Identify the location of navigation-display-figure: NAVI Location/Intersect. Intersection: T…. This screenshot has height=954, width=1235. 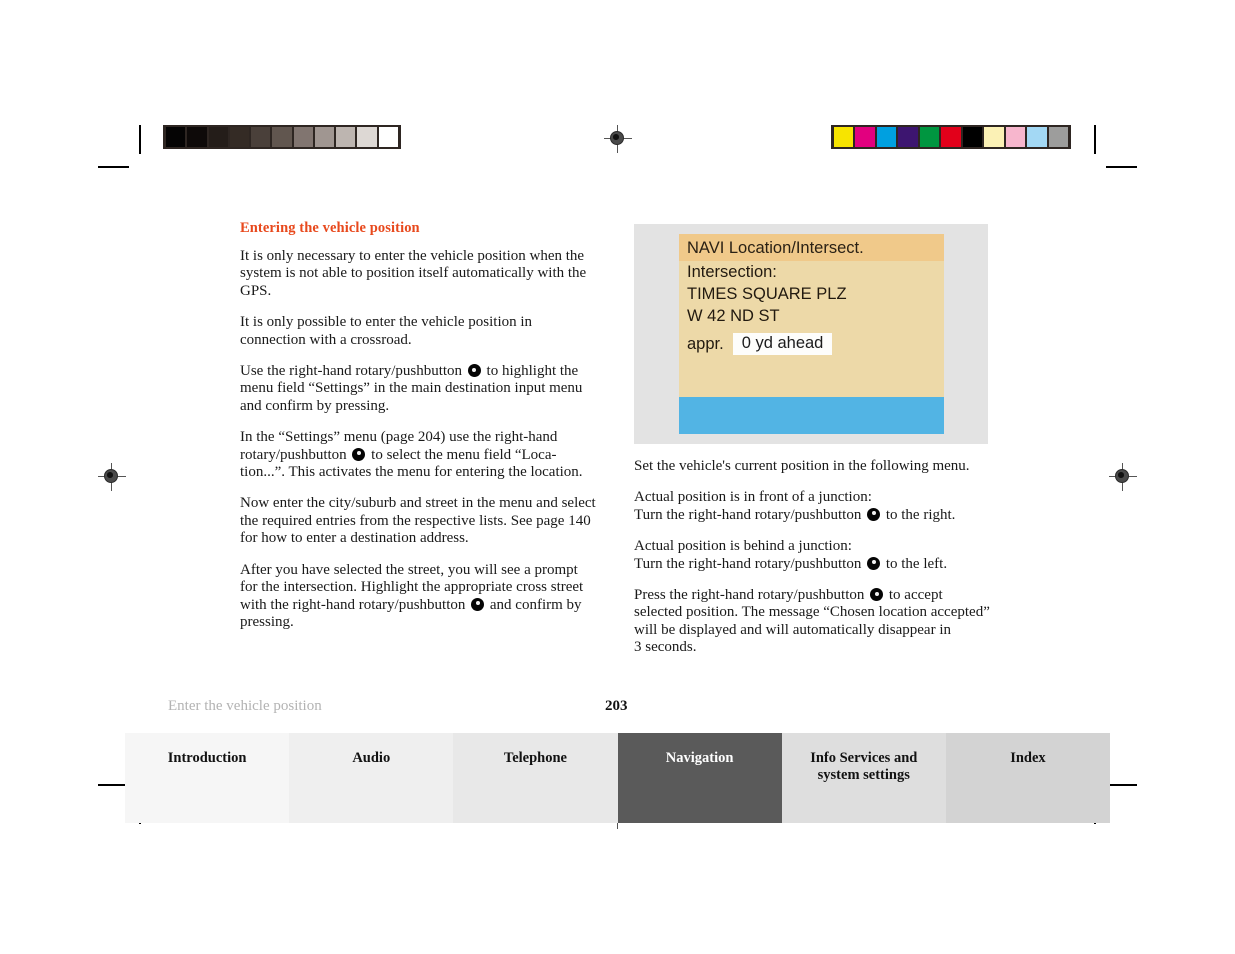
(811, 334).